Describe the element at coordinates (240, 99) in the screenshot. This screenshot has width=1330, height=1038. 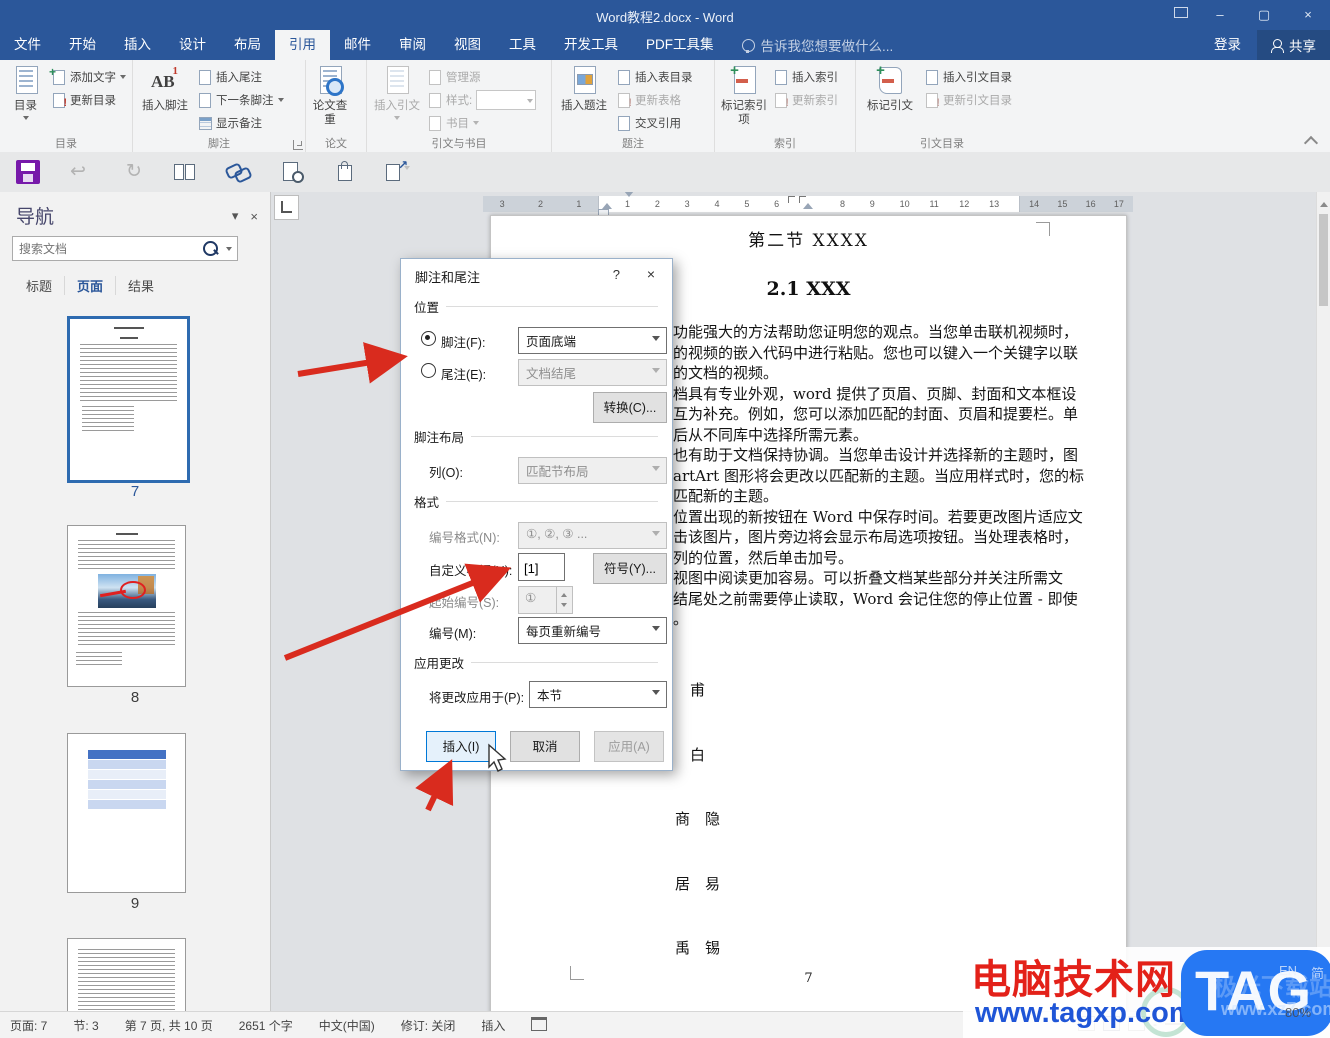
I see `next-footnote-button: 下一条脚注` at that location.